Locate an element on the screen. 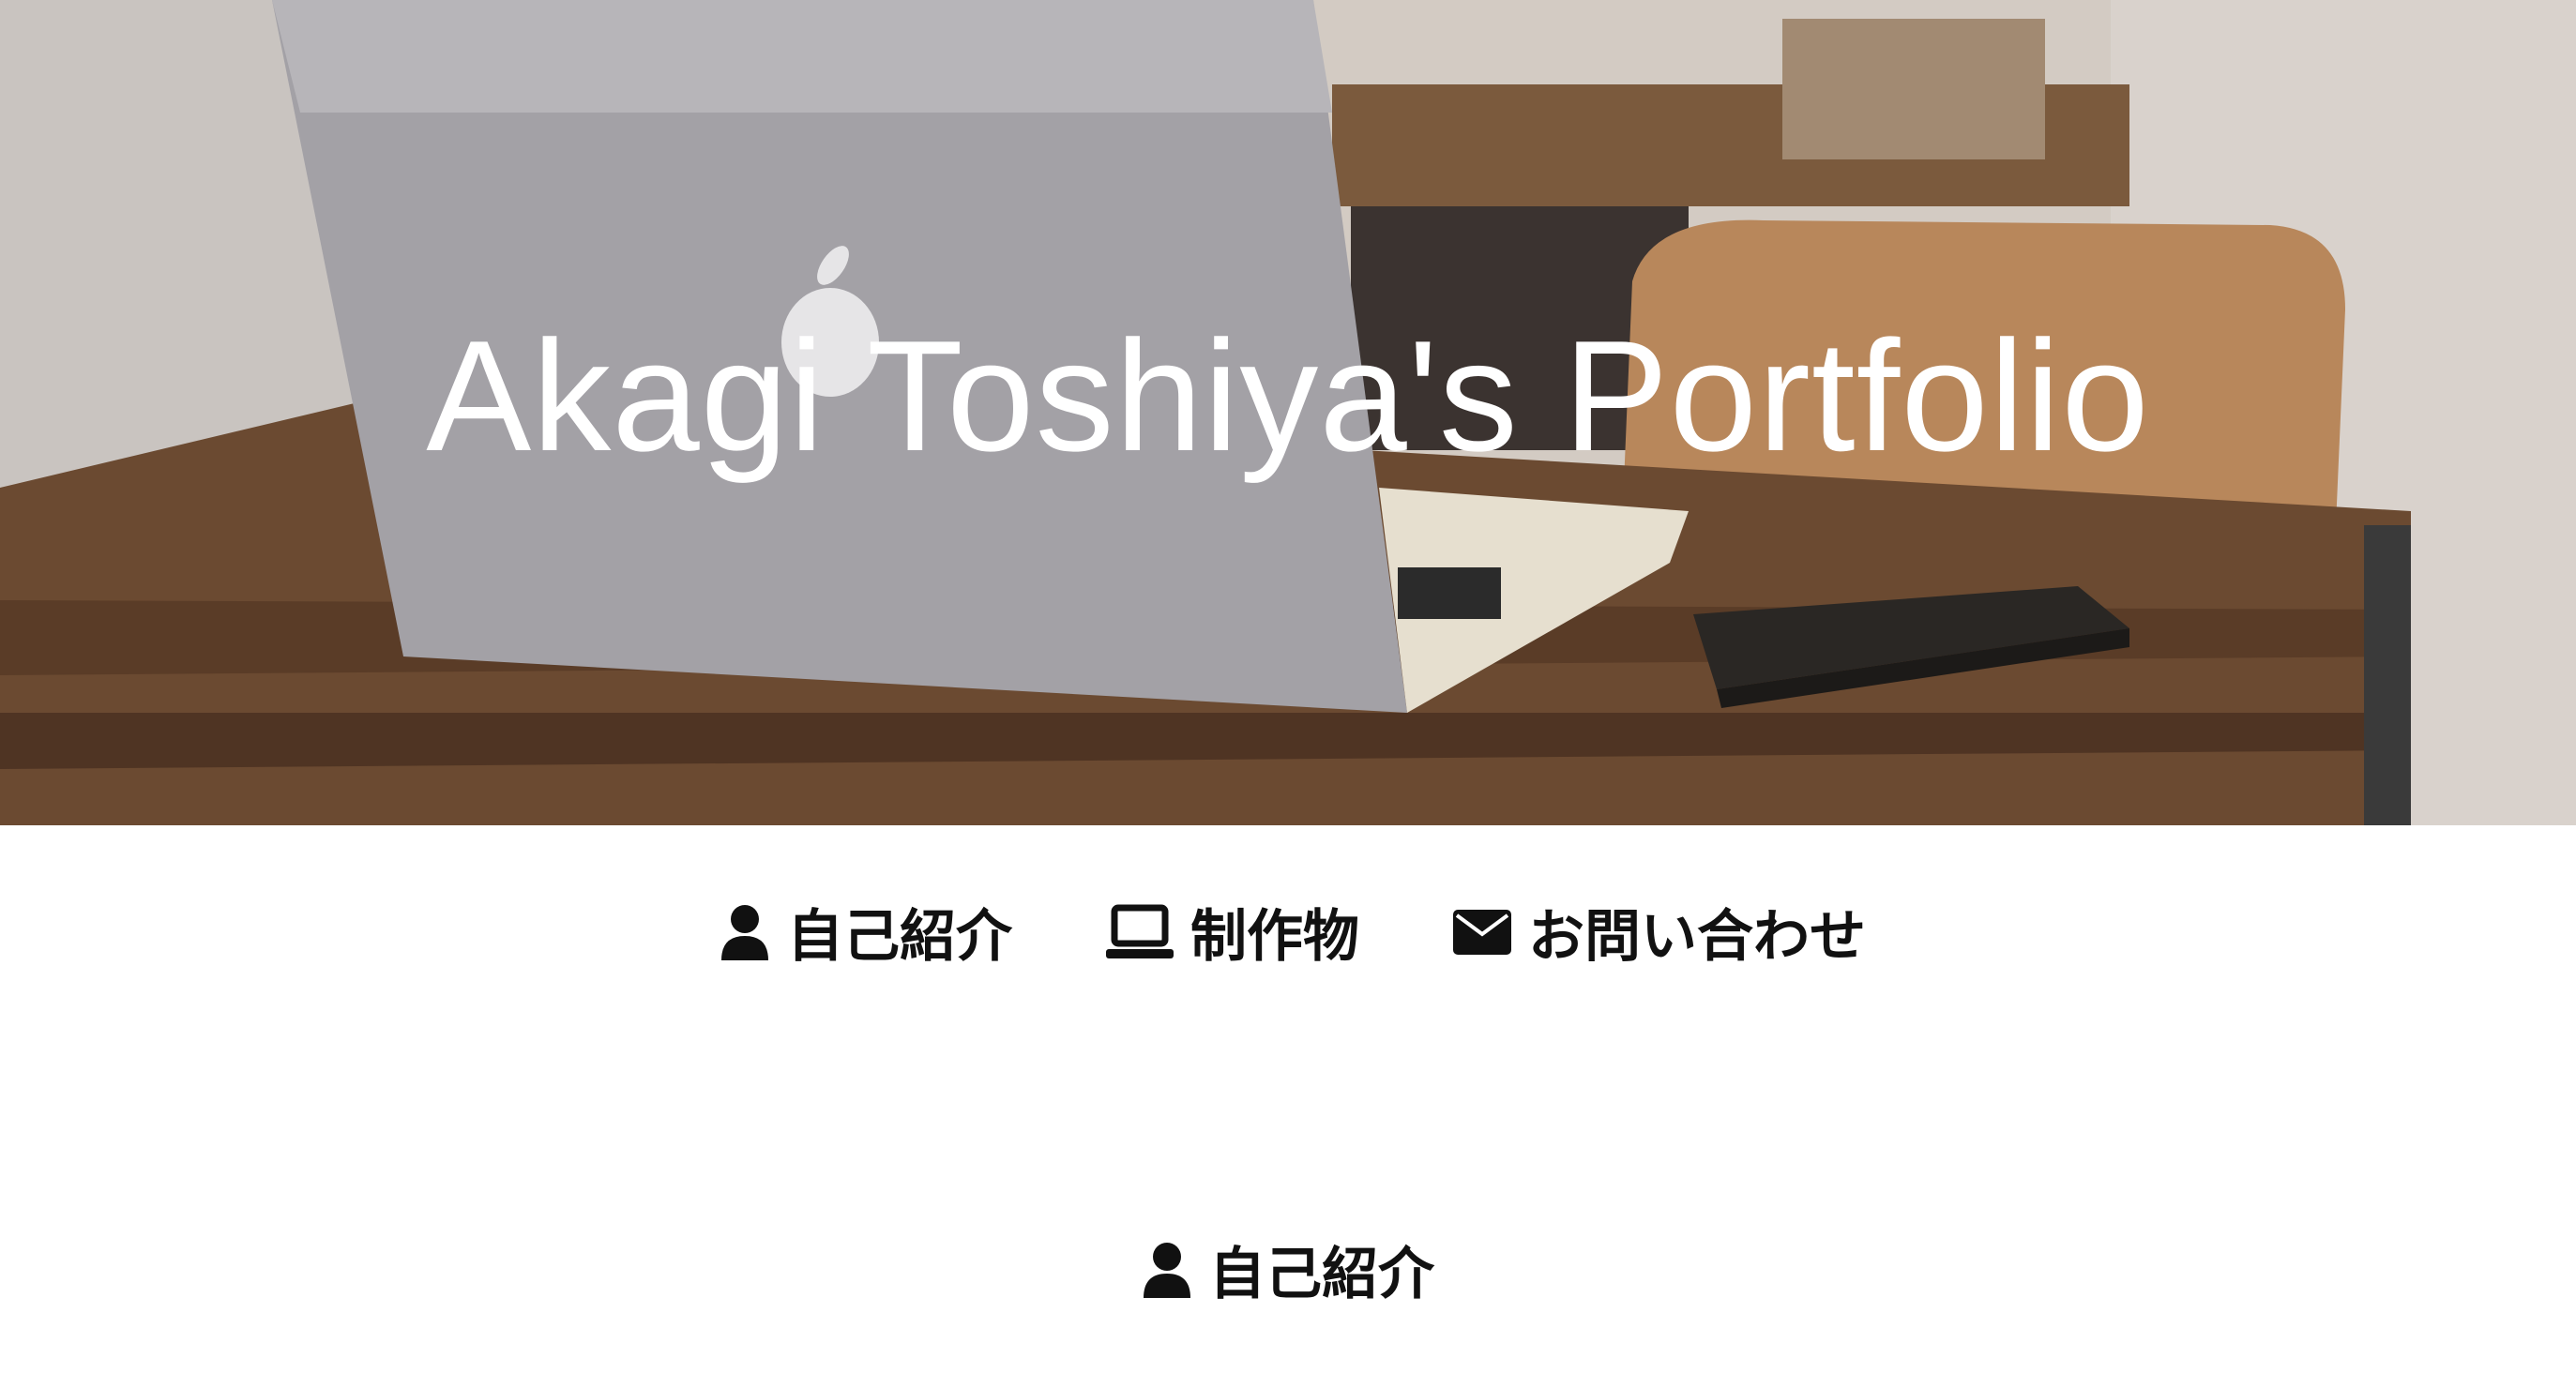 The width and height of the screenshot is (2576, 1373). section-heading-about: 自己紹介 is located at coordinates (1288, 1269).